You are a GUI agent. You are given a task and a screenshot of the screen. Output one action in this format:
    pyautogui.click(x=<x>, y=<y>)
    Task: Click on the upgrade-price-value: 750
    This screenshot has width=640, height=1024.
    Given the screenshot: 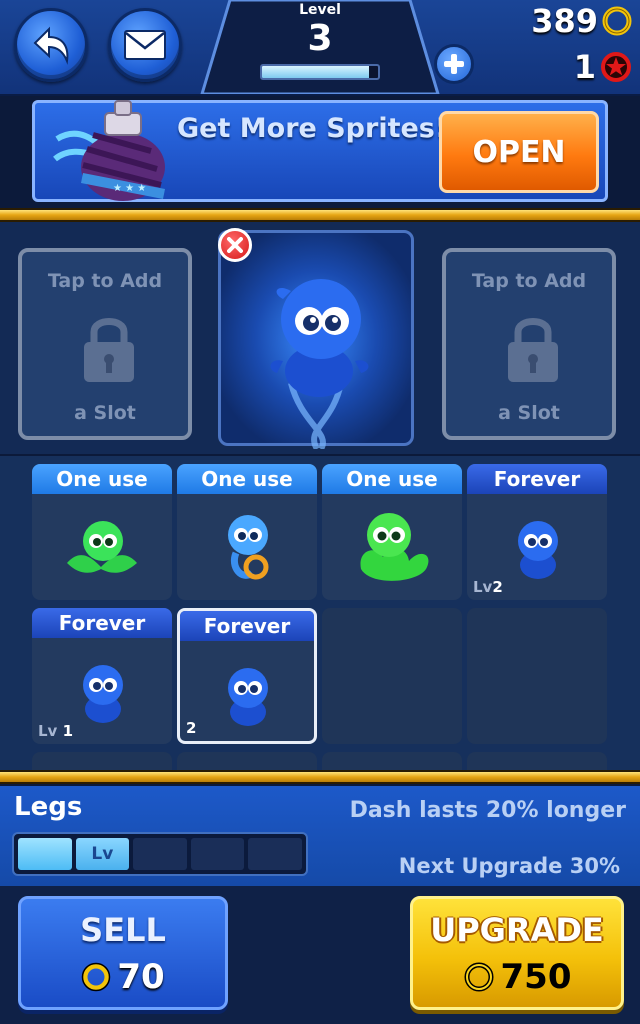 What is the action you would take?
    pyautogui.click(x=536, y=977)
    